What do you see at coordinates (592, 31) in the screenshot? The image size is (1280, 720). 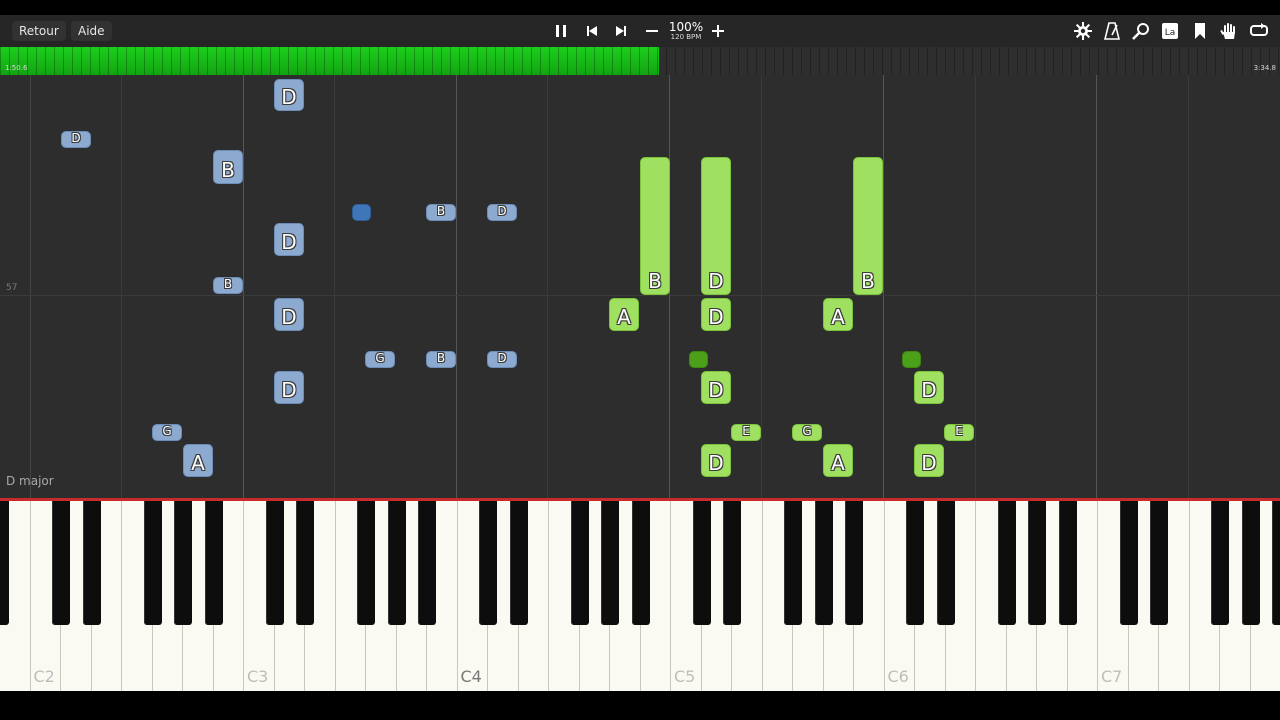 I see `skip-back-icon` at bounding box center [592, 31].